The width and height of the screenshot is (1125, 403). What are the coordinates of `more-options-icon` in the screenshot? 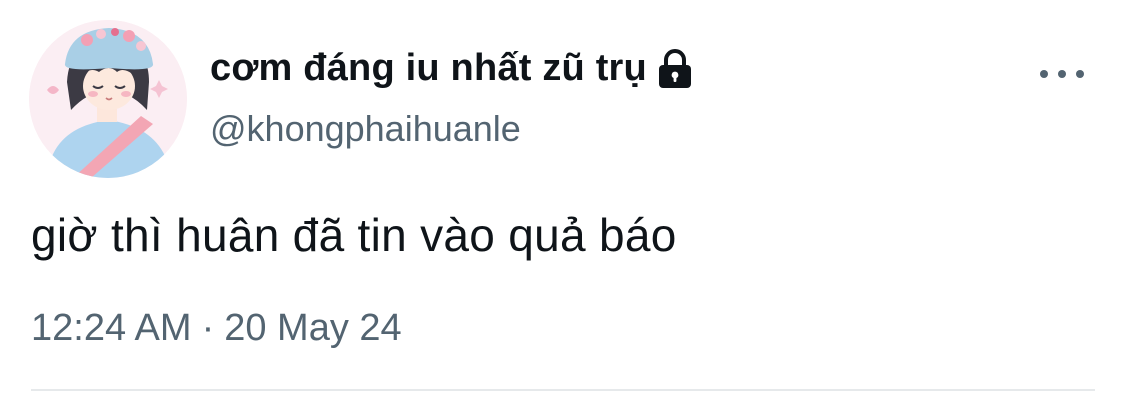 It's located at (1062, 74).